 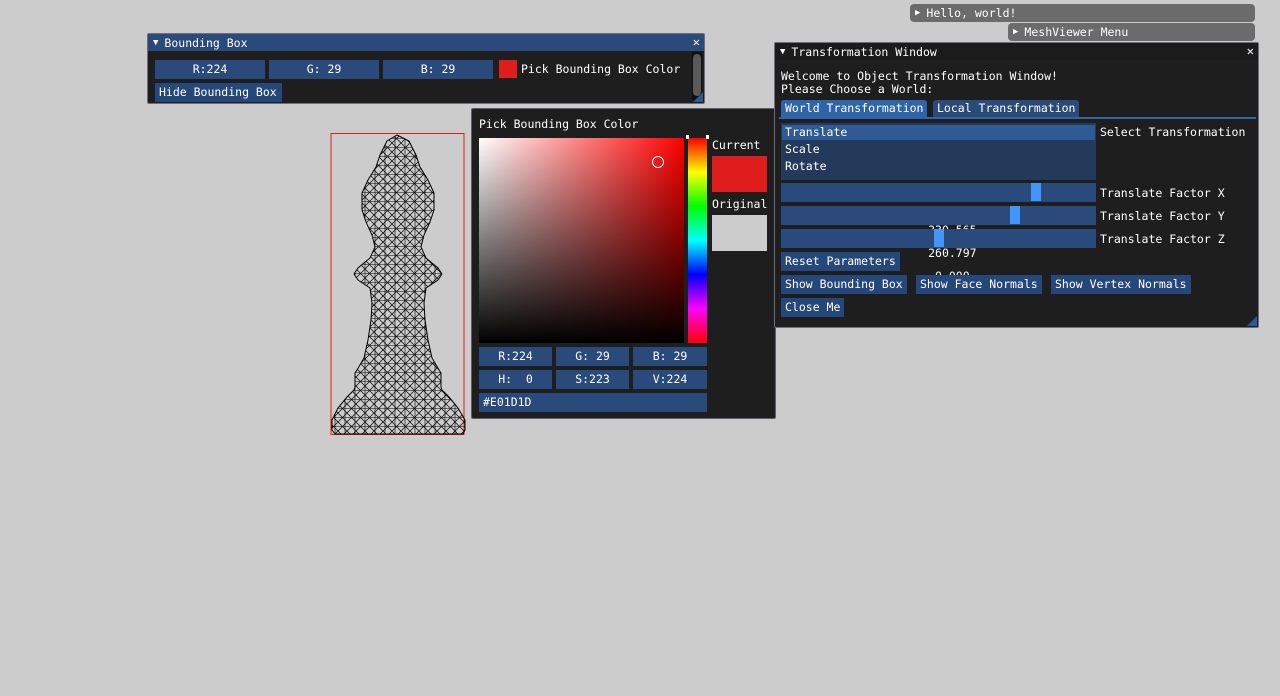 What do you see at coordinates (1076, 32) in the screenshot?
I see `meshviewer-menu-title: MeshViewer Menu` at bounding box center [1076, 32].